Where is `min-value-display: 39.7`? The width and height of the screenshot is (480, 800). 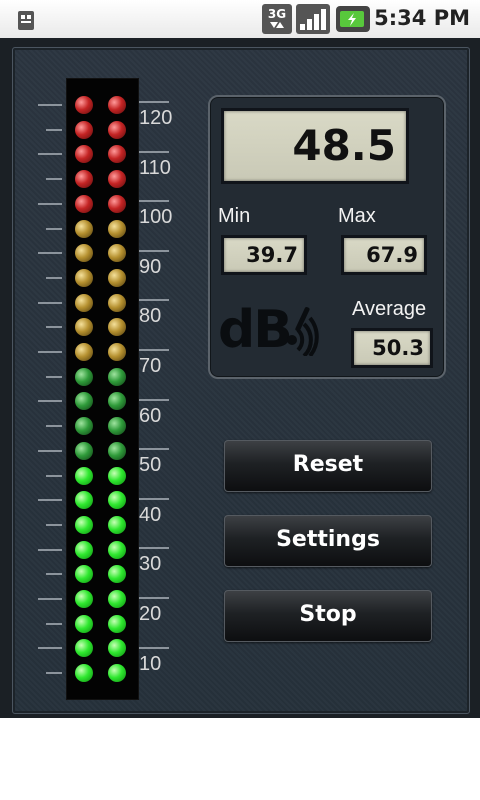 min-value-display: 39.7 is located at coordinates (264, 255).